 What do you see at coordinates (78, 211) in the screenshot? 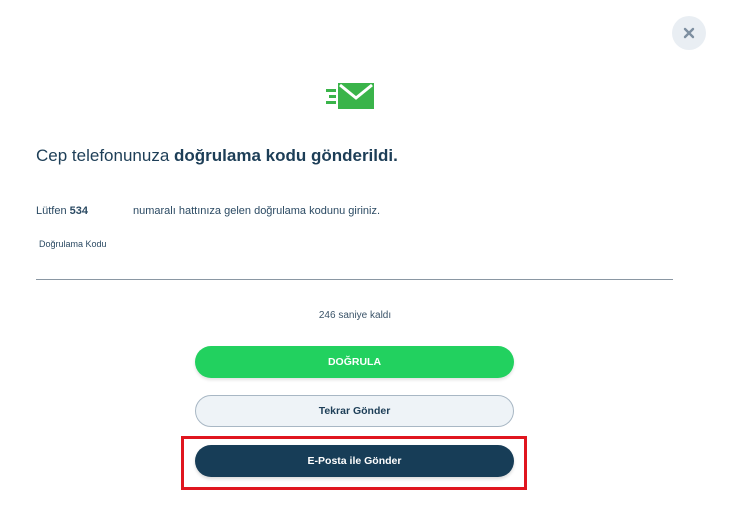
I see `phone-prefix: 534` at bounding box center [78, 211].